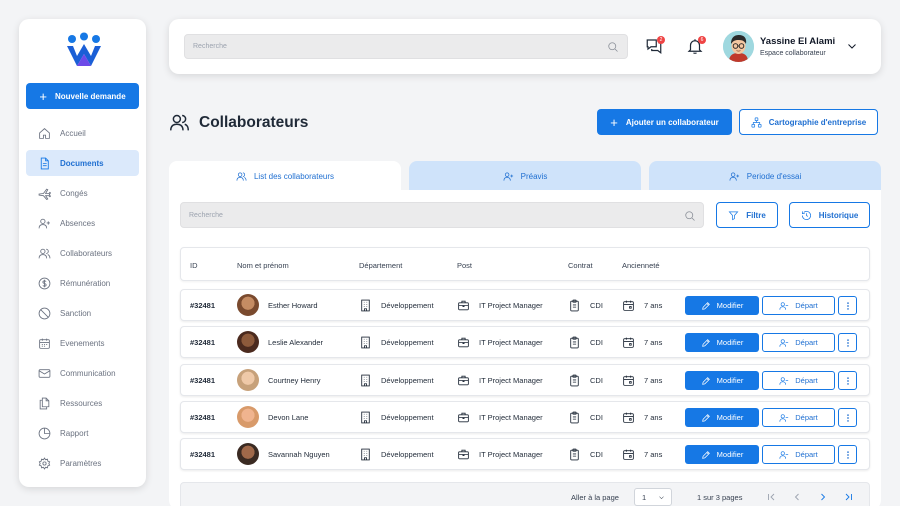  What do you see at coordinates (206, 215) in the screenshot?
I see `table-search-placeholder: Recherche` at bounding box center [206, 215].